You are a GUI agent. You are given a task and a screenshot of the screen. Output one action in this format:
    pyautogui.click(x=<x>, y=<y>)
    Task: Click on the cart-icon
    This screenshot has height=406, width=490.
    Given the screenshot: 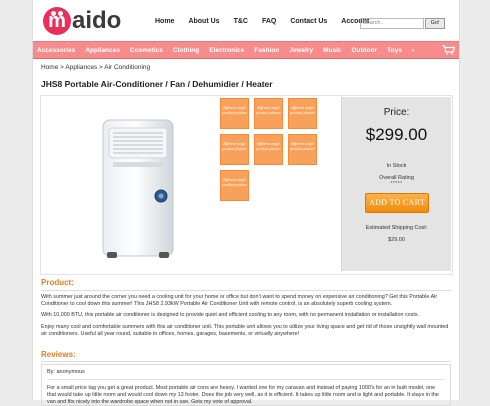 What is the action you would take?
    pyautogui.click(x=448, y=50)
    